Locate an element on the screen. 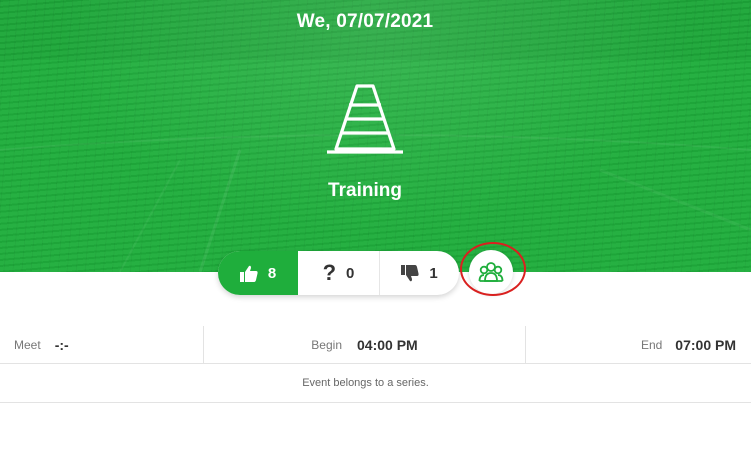 This screenshot has height=473, width=751. series-group-button is located at coordinates (491, 272).